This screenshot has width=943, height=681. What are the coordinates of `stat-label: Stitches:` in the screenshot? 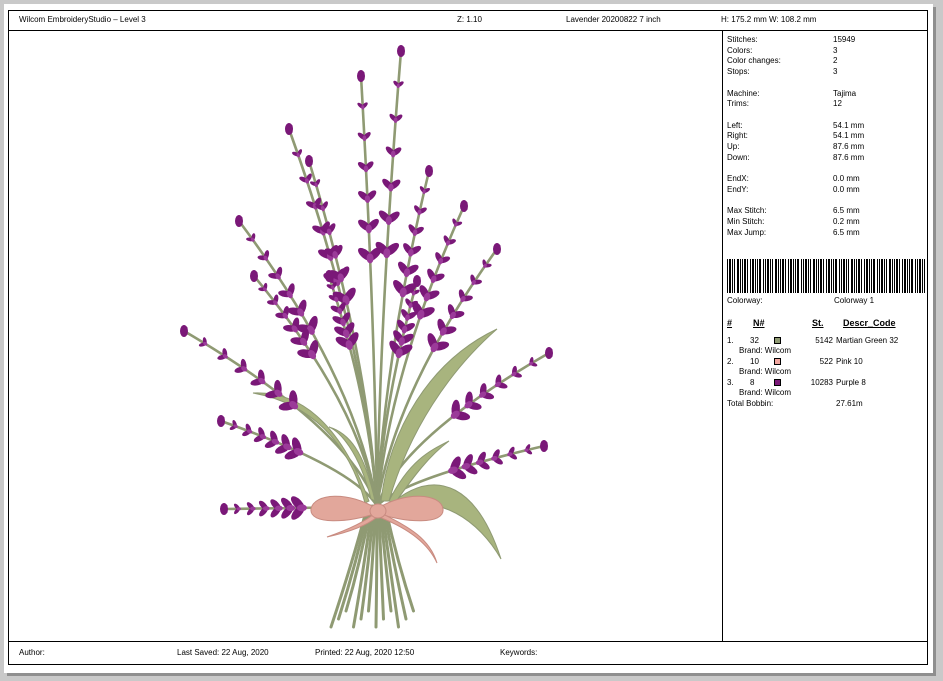 It's located at (742, 39).